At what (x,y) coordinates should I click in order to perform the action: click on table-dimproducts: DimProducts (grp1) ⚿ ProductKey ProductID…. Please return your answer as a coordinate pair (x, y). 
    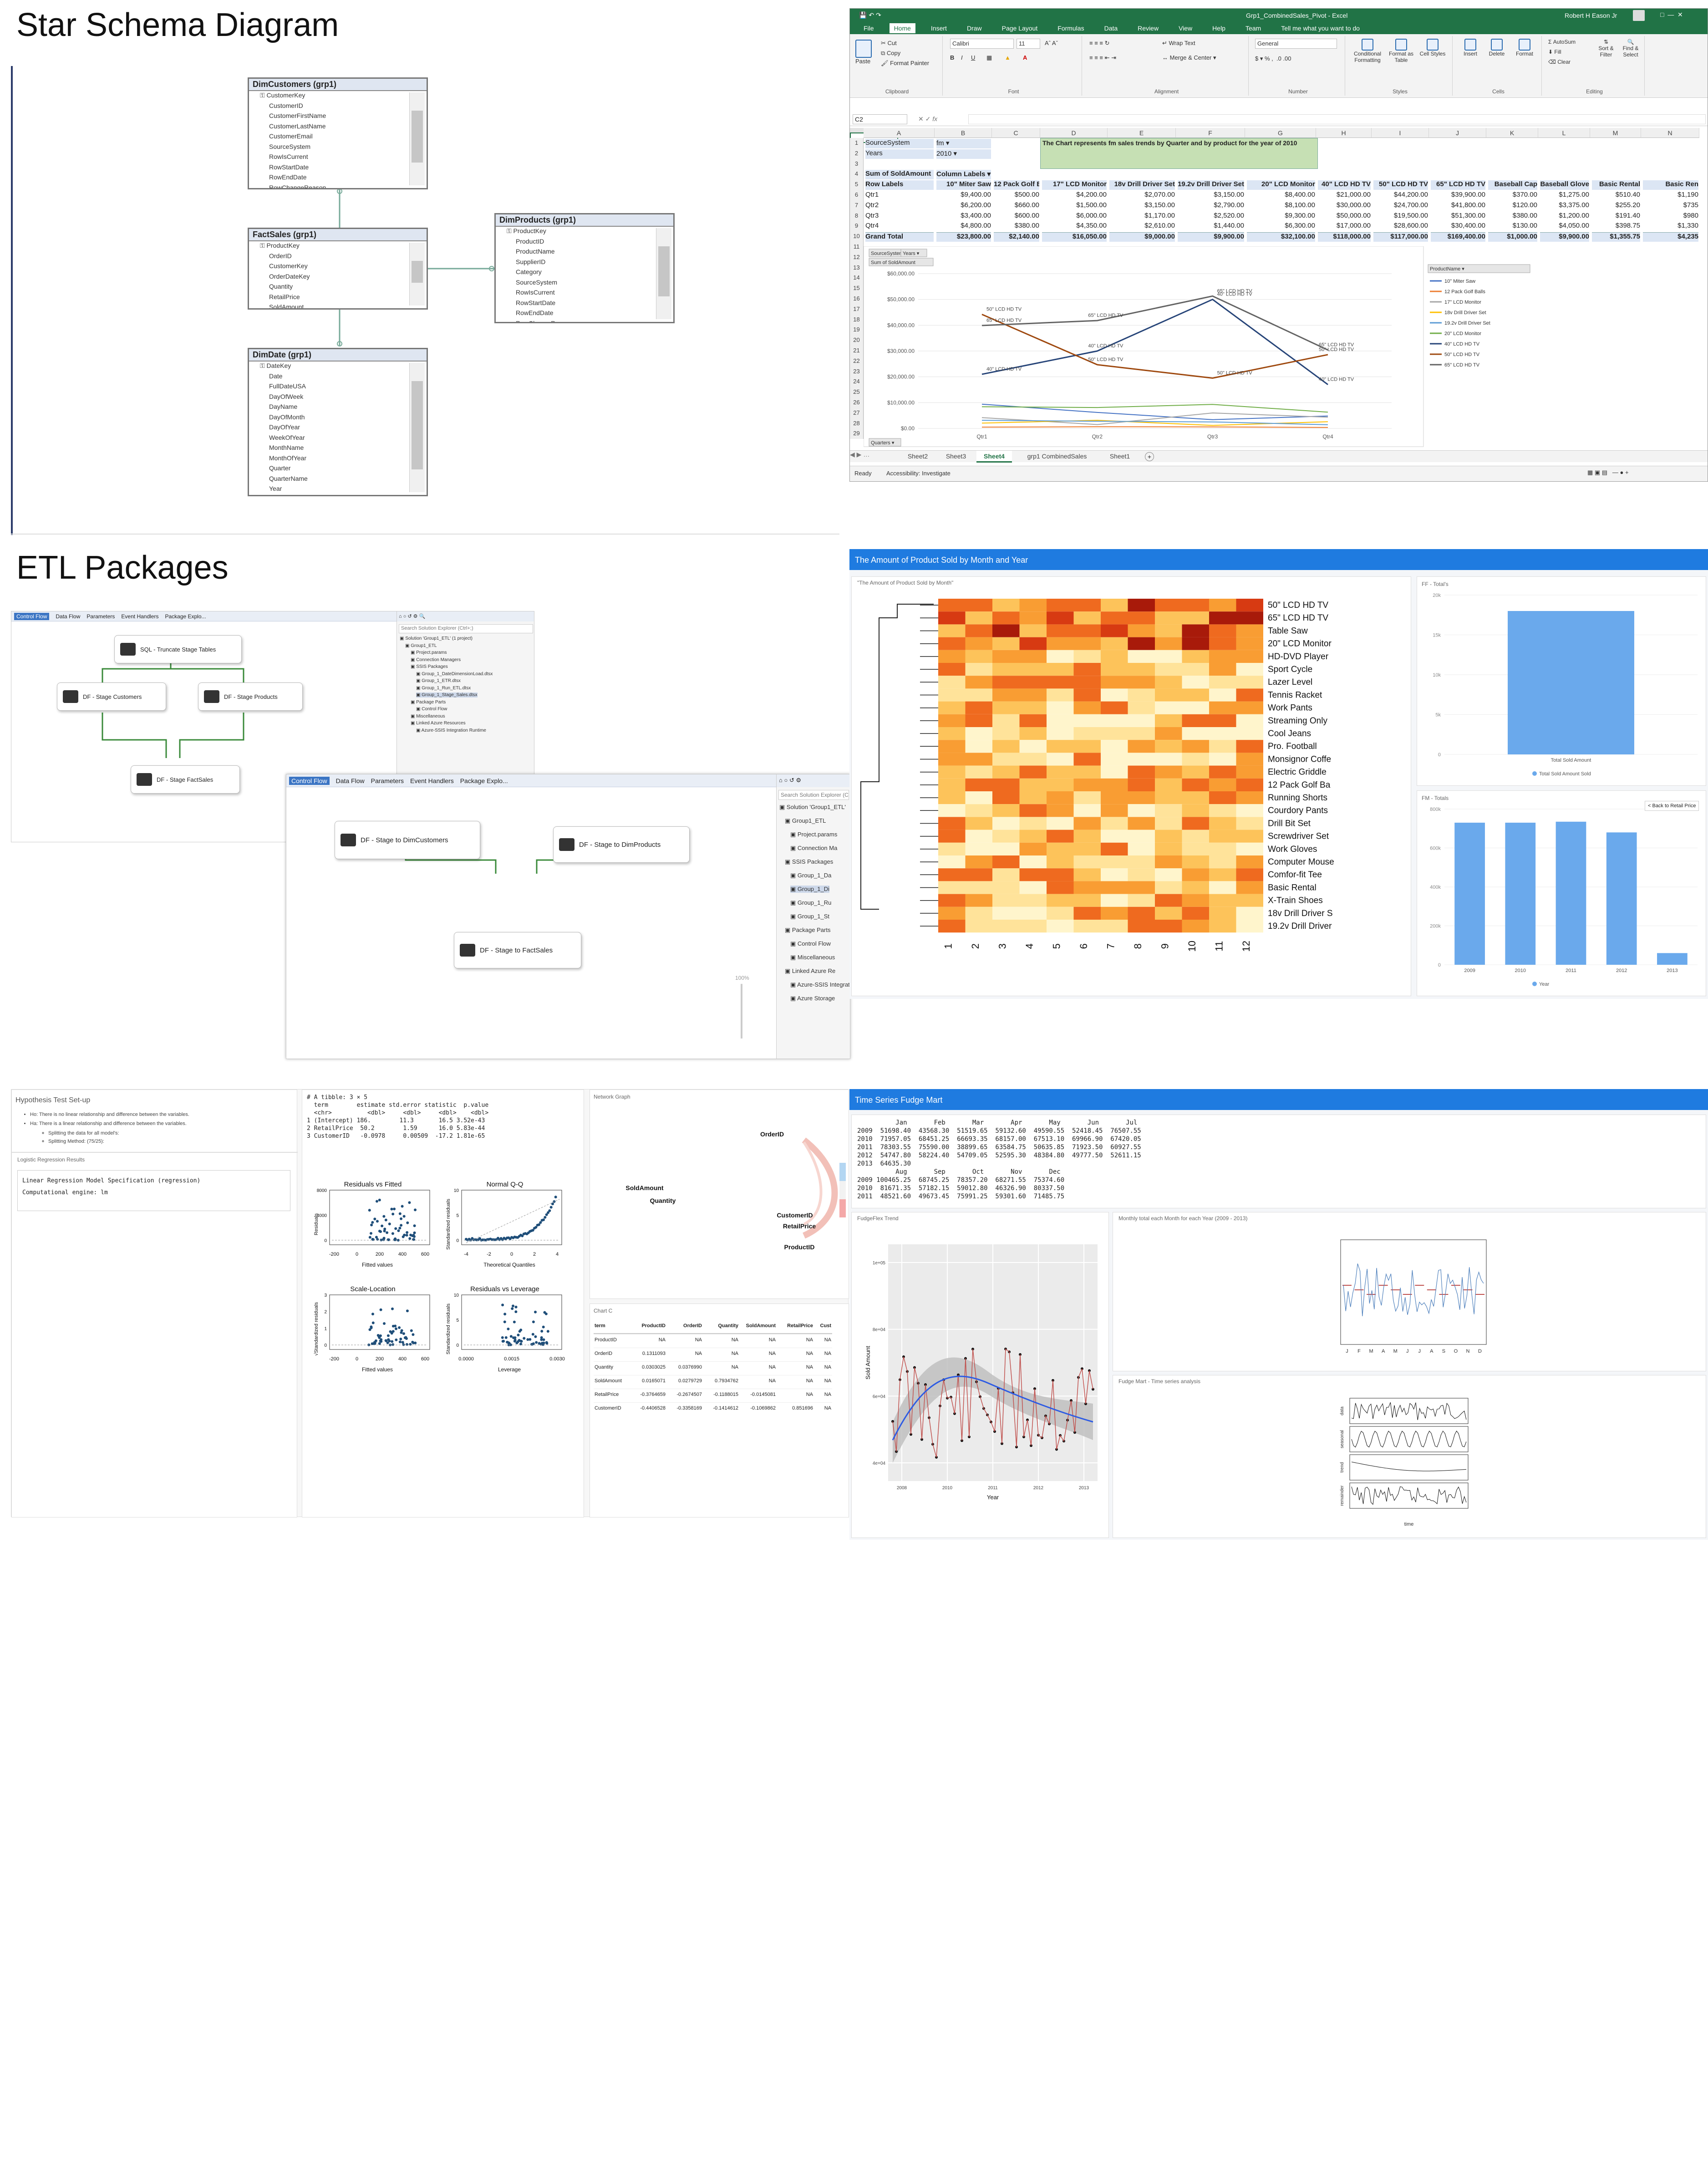
    Looking at the image, I should click on (585, 268).